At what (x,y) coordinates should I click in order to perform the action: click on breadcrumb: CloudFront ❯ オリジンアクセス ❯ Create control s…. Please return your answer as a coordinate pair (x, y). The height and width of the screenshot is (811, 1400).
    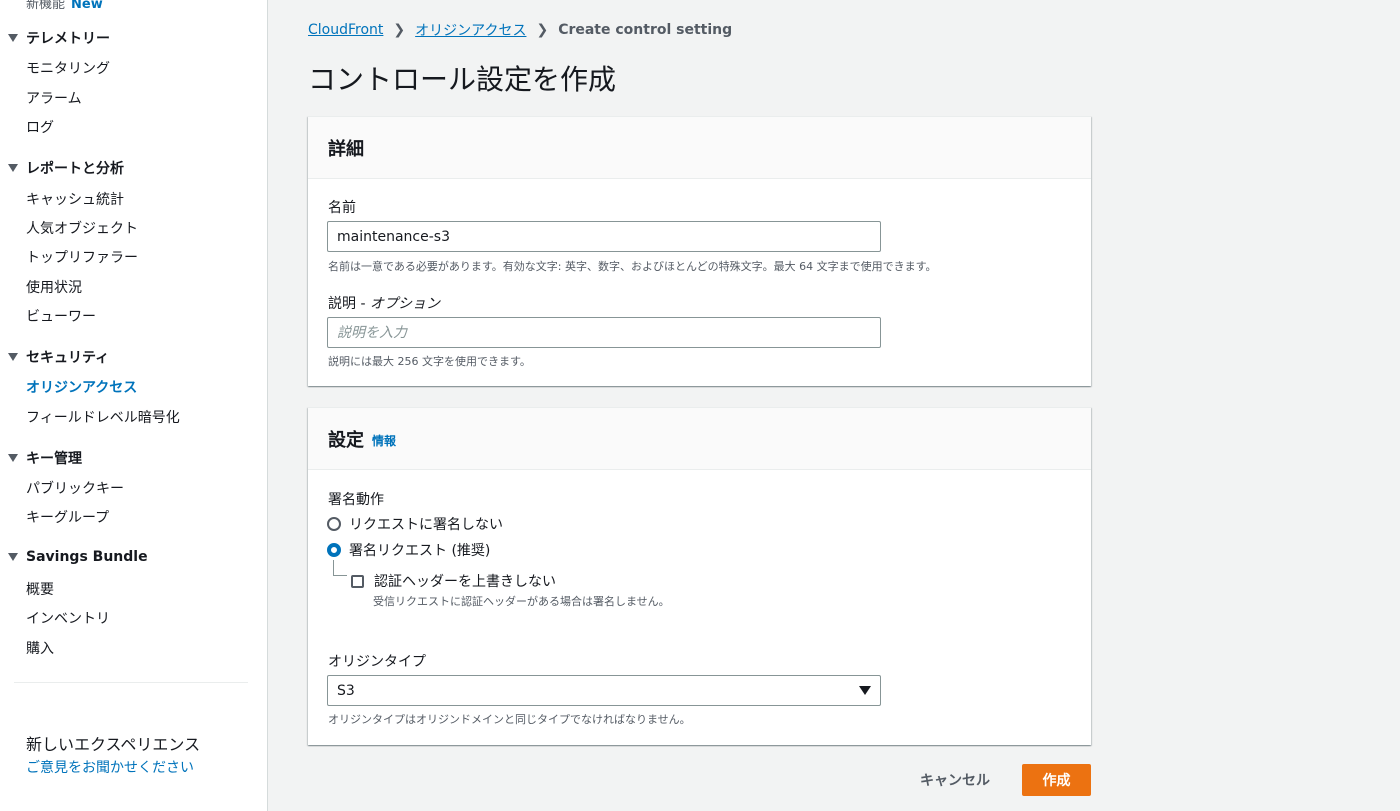
    Looking at the image, I should click on (520, 30).